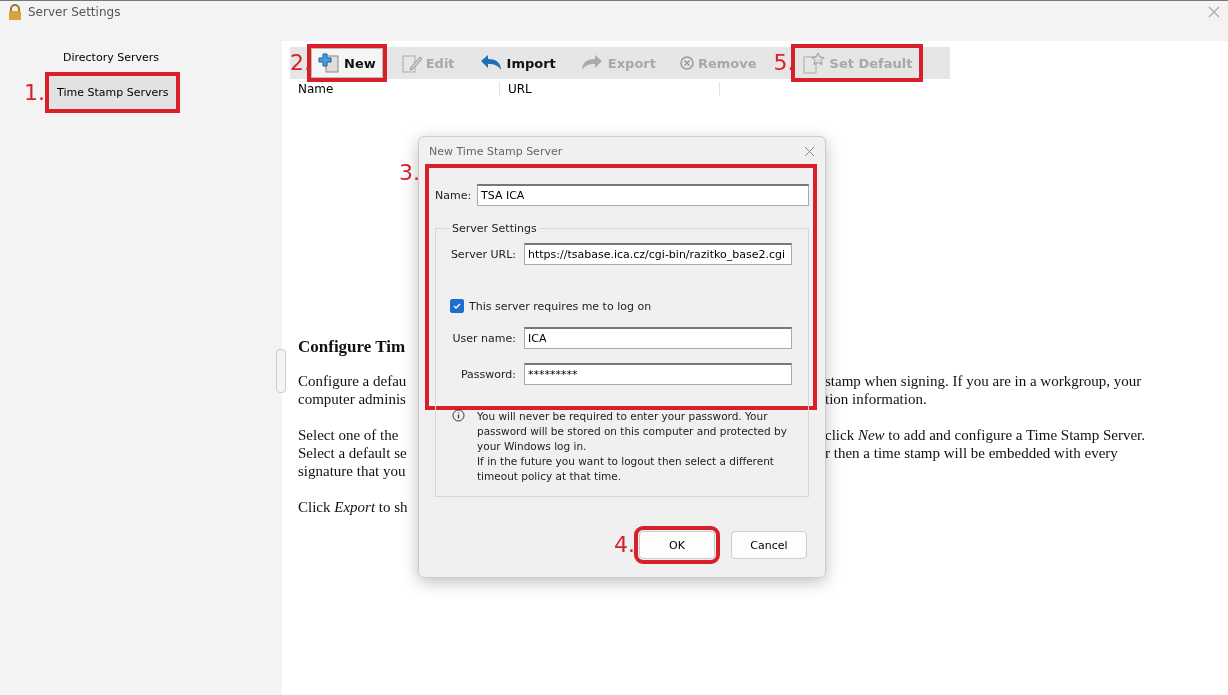 The image size is (1228, 695). Describe the element at coordinates (483, 338) in the screenshot. I see `field-label: User name:` at that location.